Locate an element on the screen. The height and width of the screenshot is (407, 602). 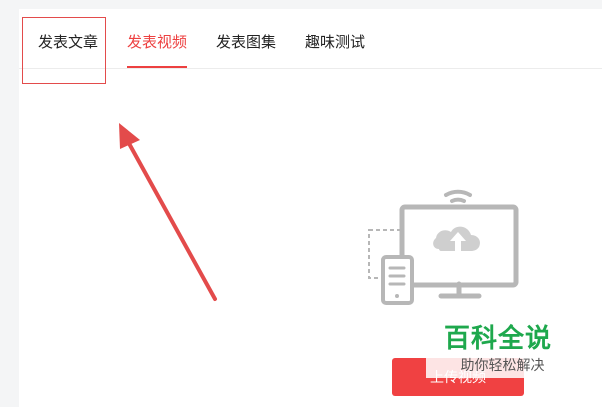
upload-devices-icon is located at coordinates (443, 247).